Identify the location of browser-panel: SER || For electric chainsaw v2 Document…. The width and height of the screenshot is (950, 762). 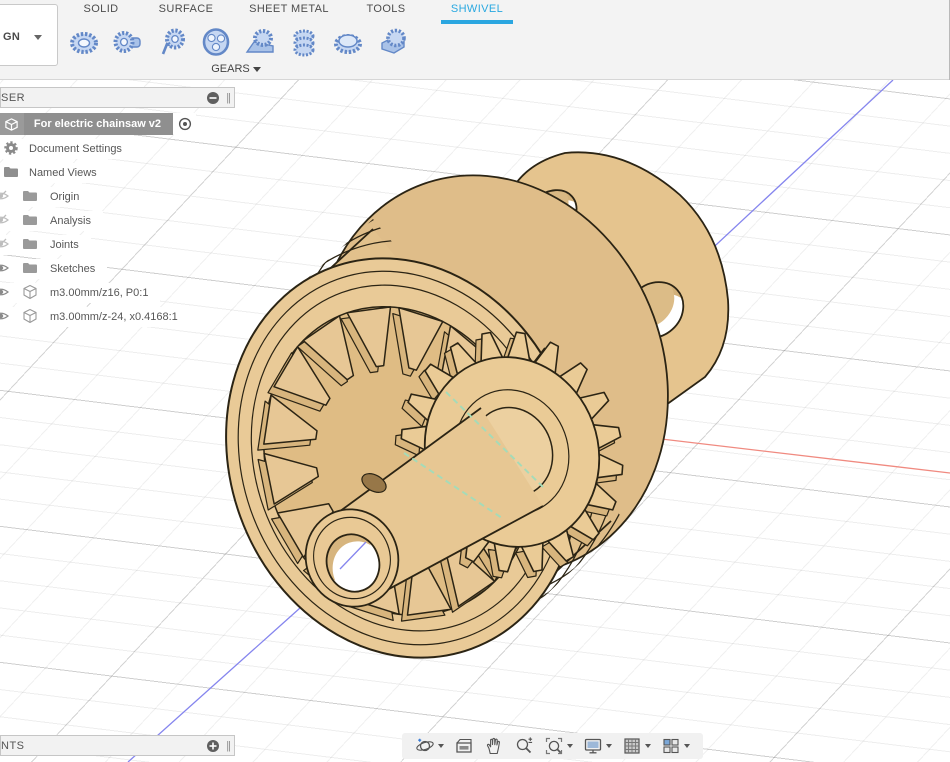
(117, 207).